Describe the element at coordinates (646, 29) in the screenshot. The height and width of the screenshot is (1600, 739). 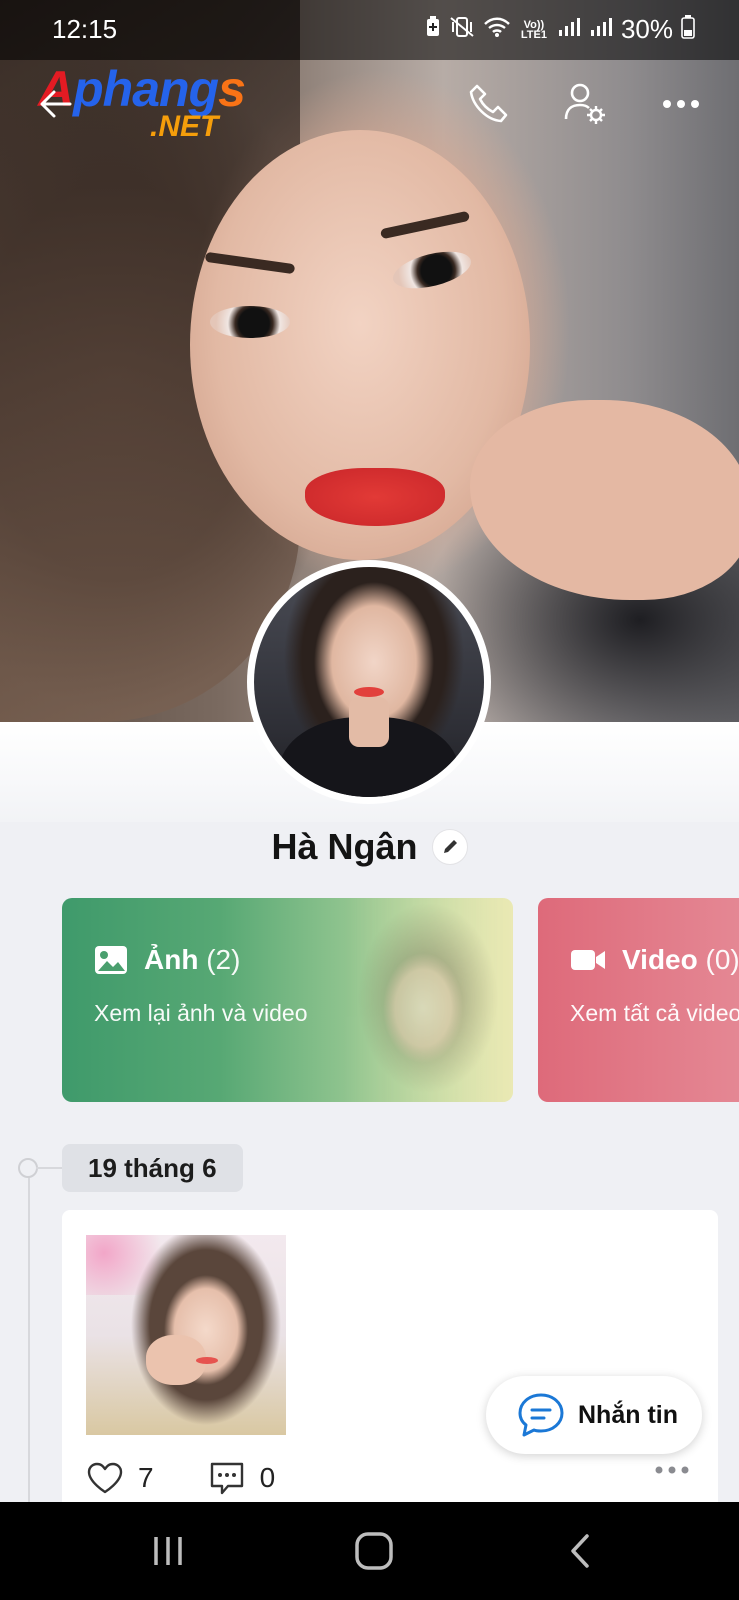
I see `battery-percent: 30%` at that location.